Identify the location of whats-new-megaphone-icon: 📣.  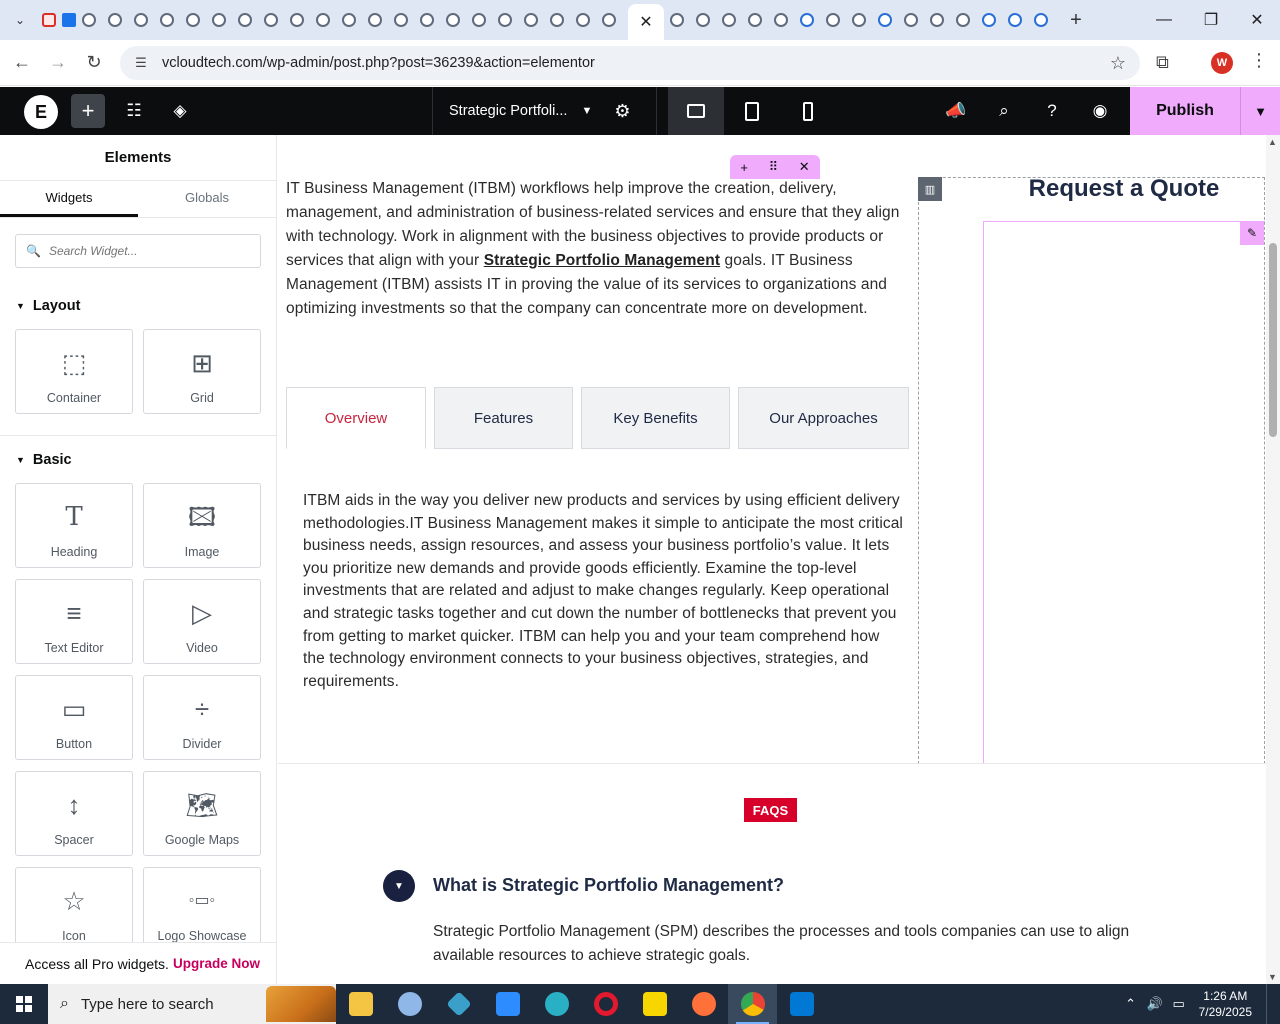
(956, 111).